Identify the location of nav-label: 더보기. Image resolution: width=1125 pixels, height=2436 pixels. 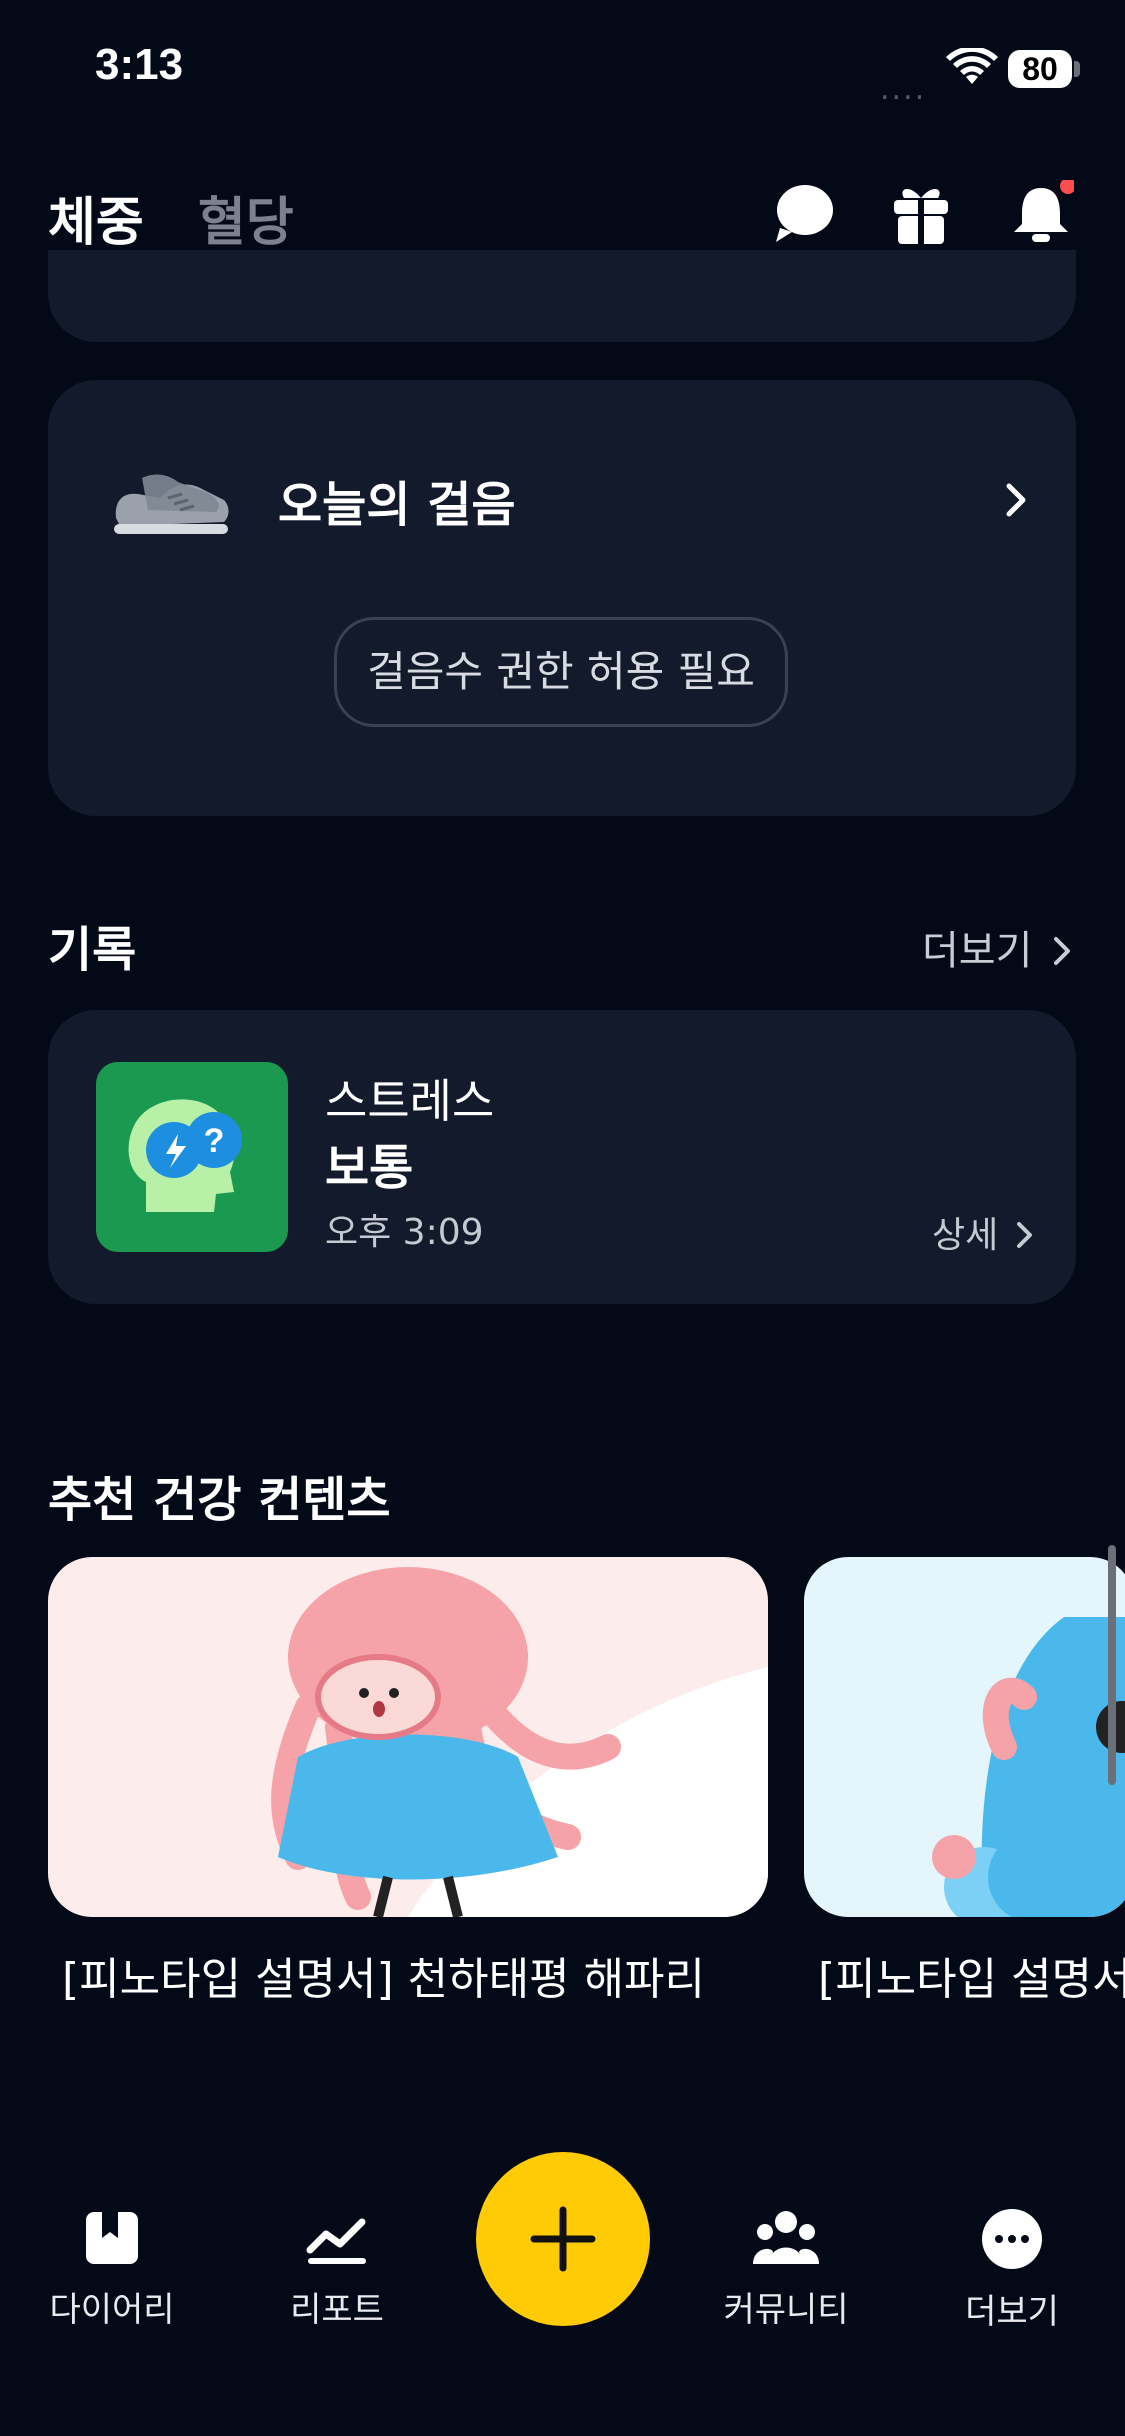
(1012, 2312).